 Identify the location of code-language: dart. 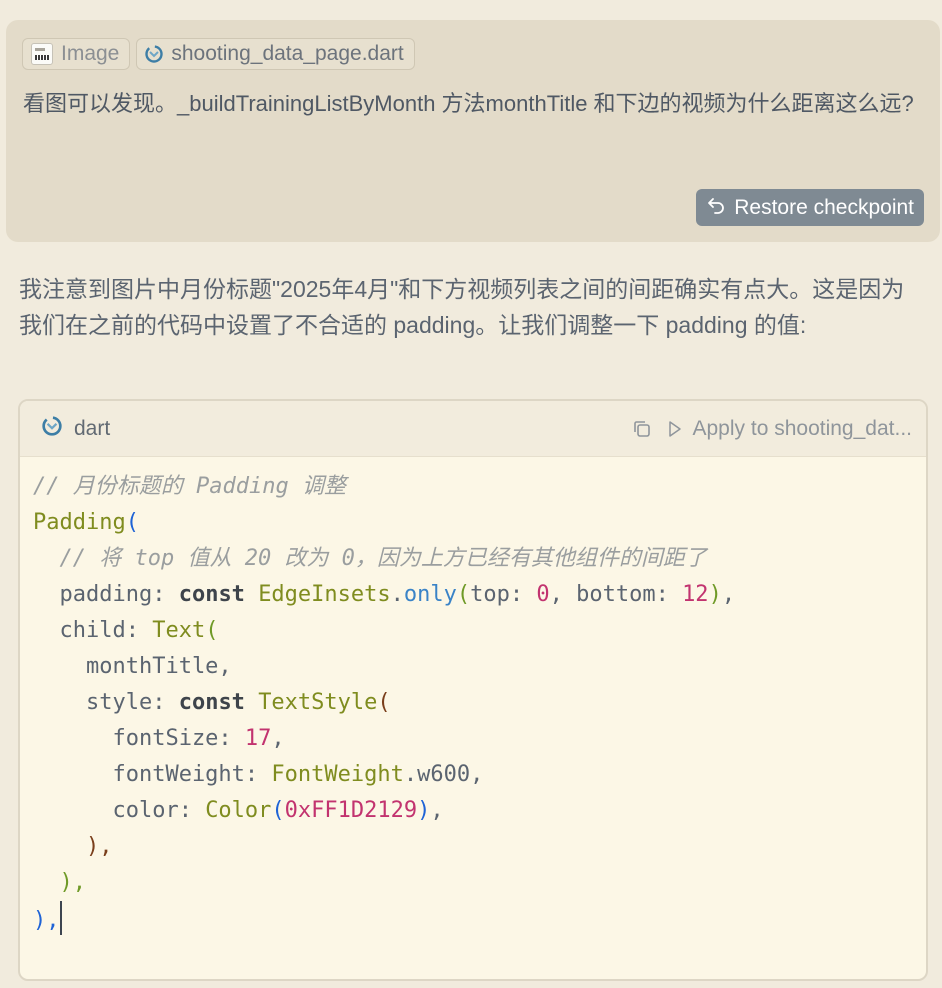
(76, 428).